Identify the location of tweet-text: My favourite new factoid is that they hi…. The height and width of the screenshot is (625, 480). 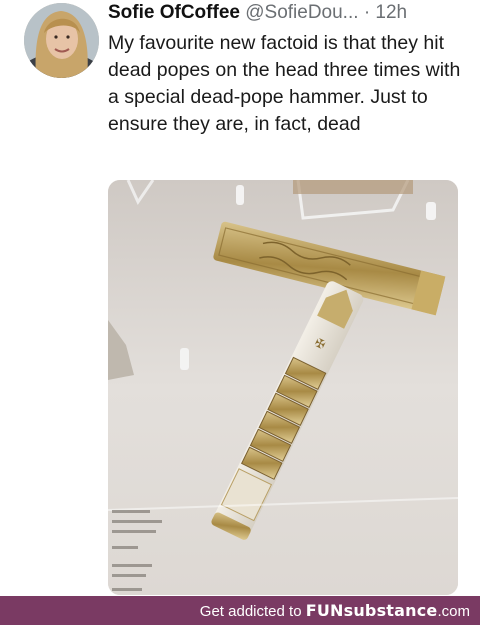
(284, 83).